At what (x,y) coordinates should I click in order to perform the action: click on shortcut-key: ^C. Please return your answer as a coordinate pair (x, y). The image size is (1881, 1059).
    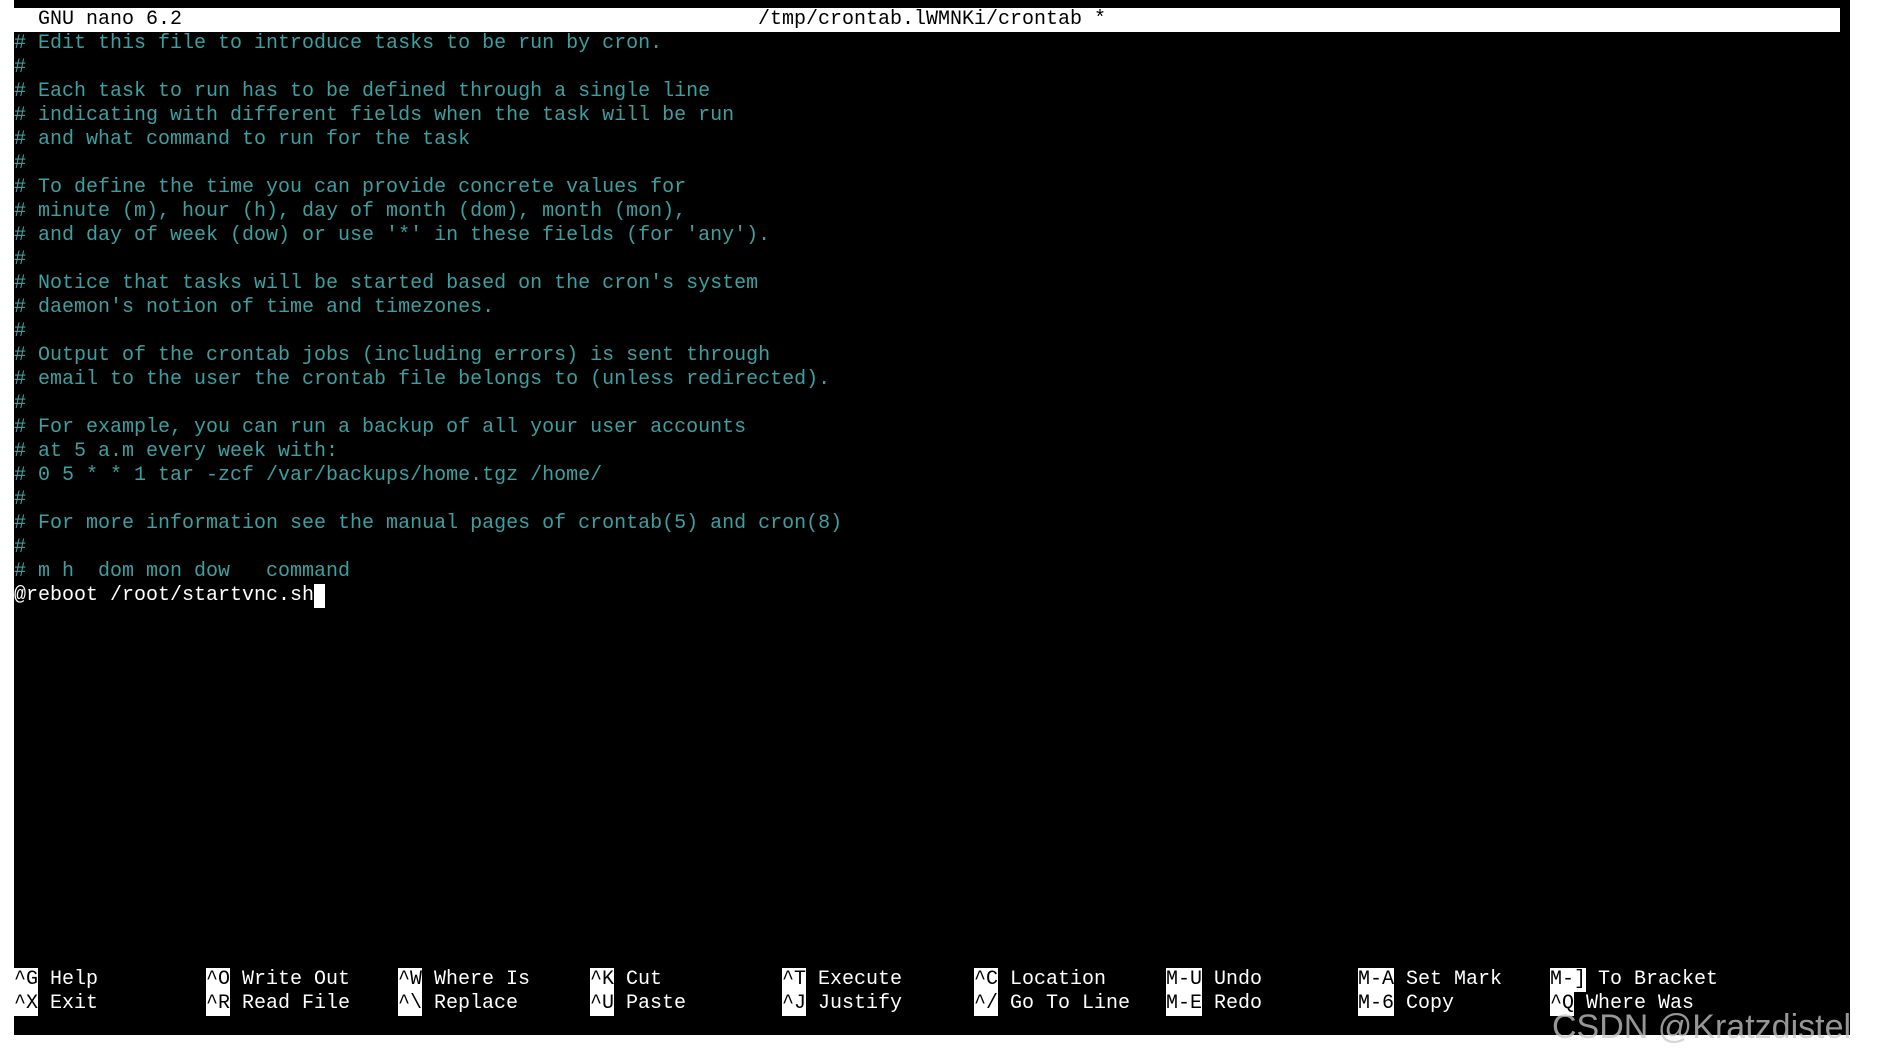
    Looking at the image, I should click on (986, 980).